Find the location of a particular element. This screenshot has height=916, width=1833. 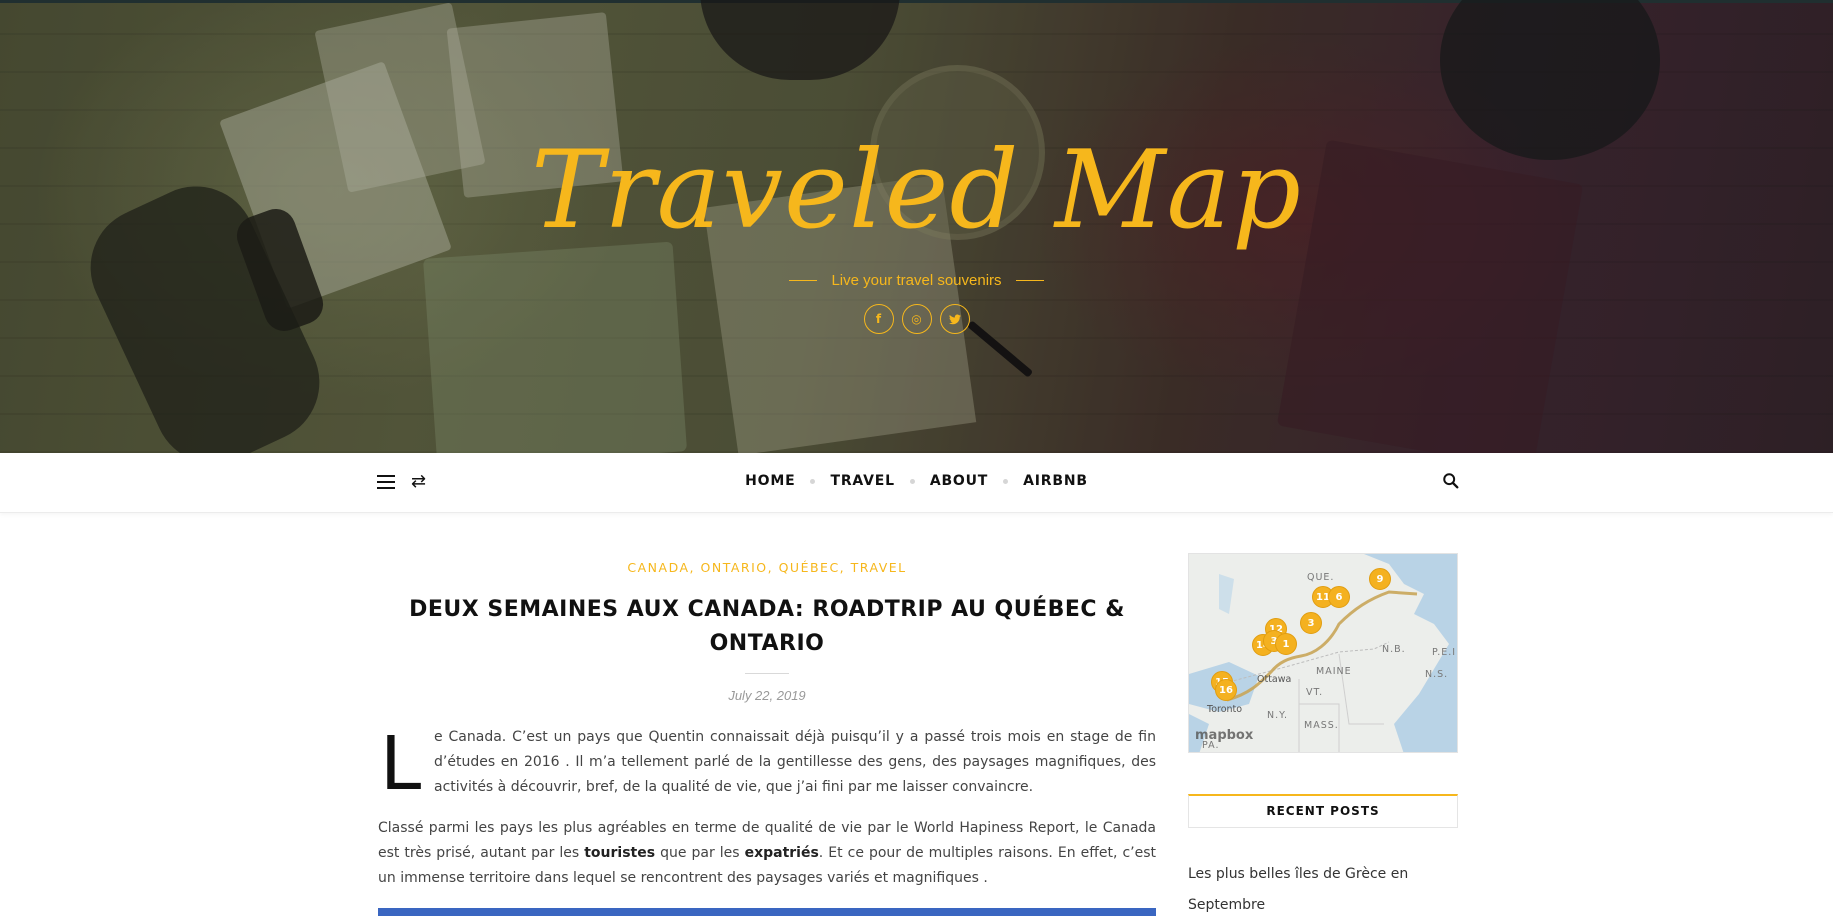

map-label: Ottawa is located at coordinates (1274, 679).